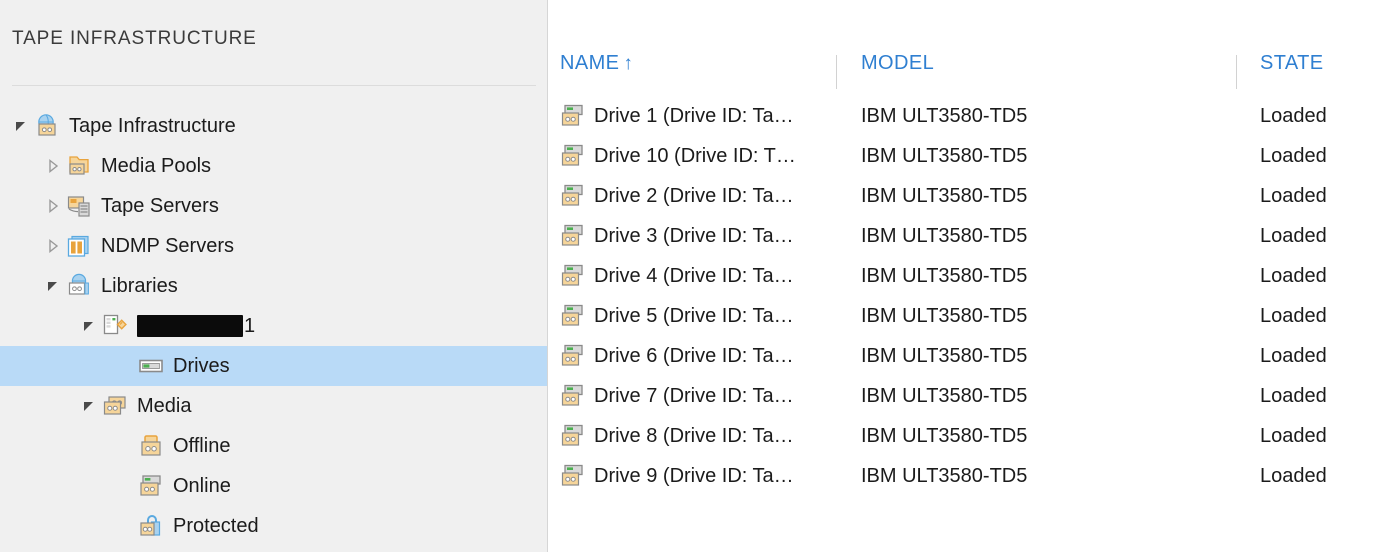  What do you see at coordinates (273, 166) in the screenshot?
I see `tree-item-media-pools: Media Pools` at bounding box center [273, 166].